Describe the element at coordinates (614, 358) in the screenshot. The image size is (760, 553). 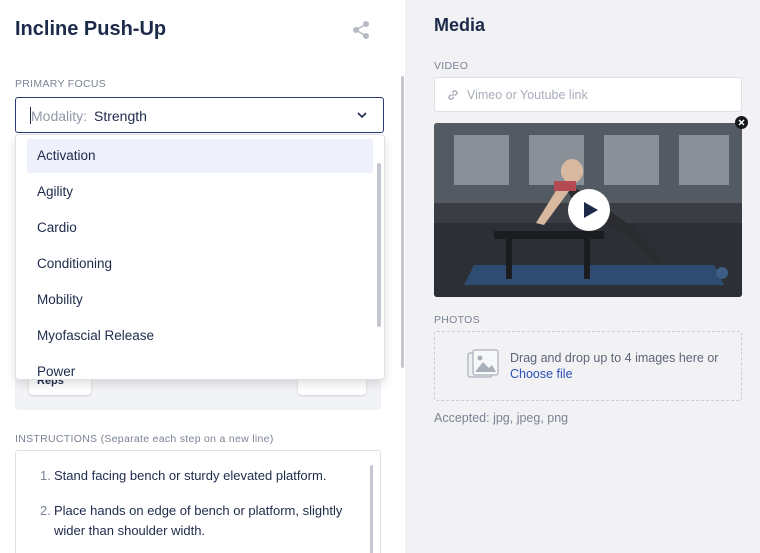
I see `dropzone-text: Drag and drop up to 4 images here or` at that location.